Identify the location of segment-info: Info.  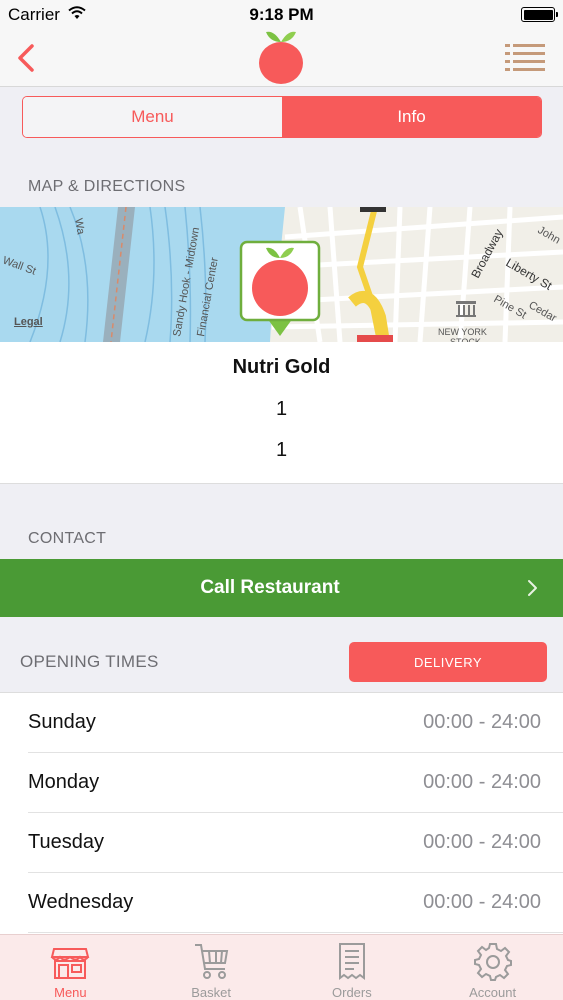
(411, 117).